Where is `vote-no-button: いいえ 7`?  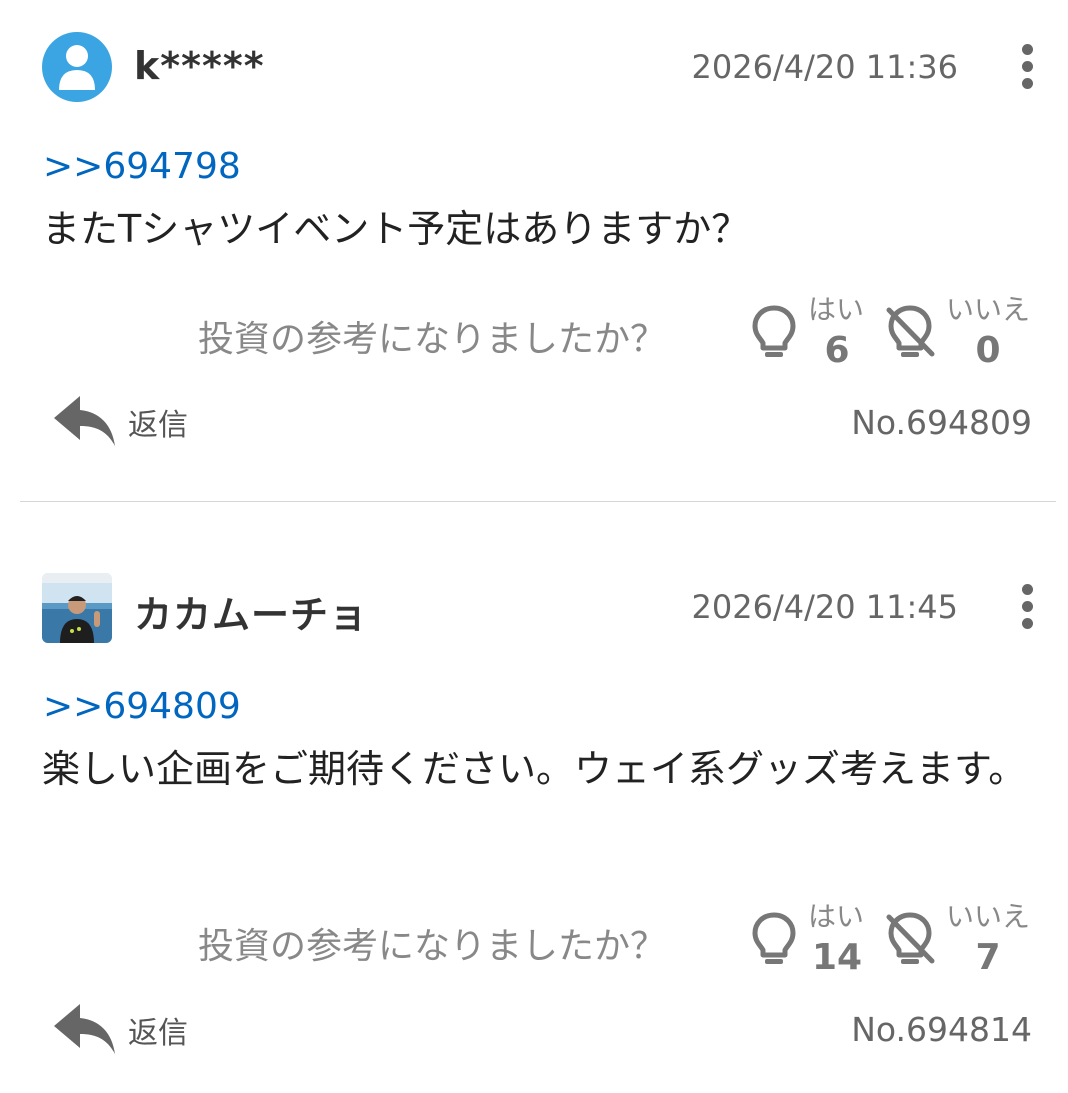 vote-no-button: いいえ 7 is located at coordinates (964, 940).